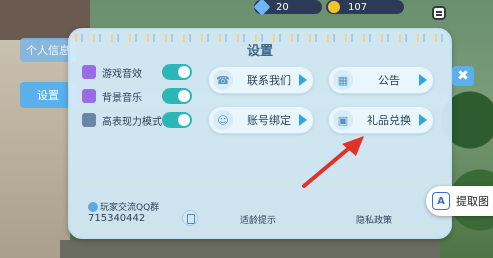  I want to click on close-button: ✖, so click(463, 76).